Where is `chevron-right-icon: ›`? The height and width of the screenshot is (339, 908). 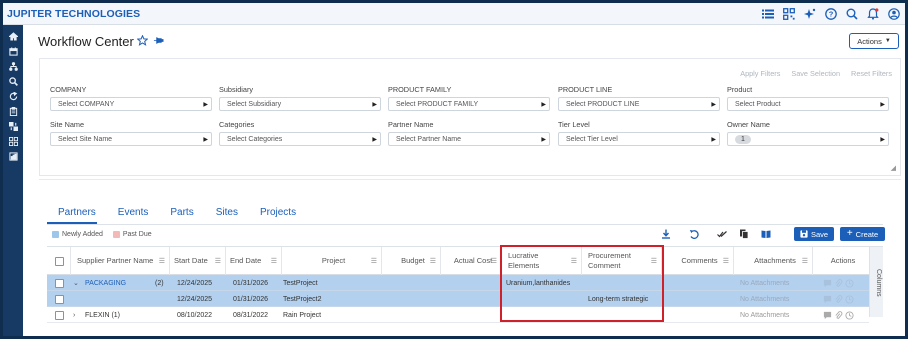
chevron-right-icon: › is located at coordinates (74, 315).